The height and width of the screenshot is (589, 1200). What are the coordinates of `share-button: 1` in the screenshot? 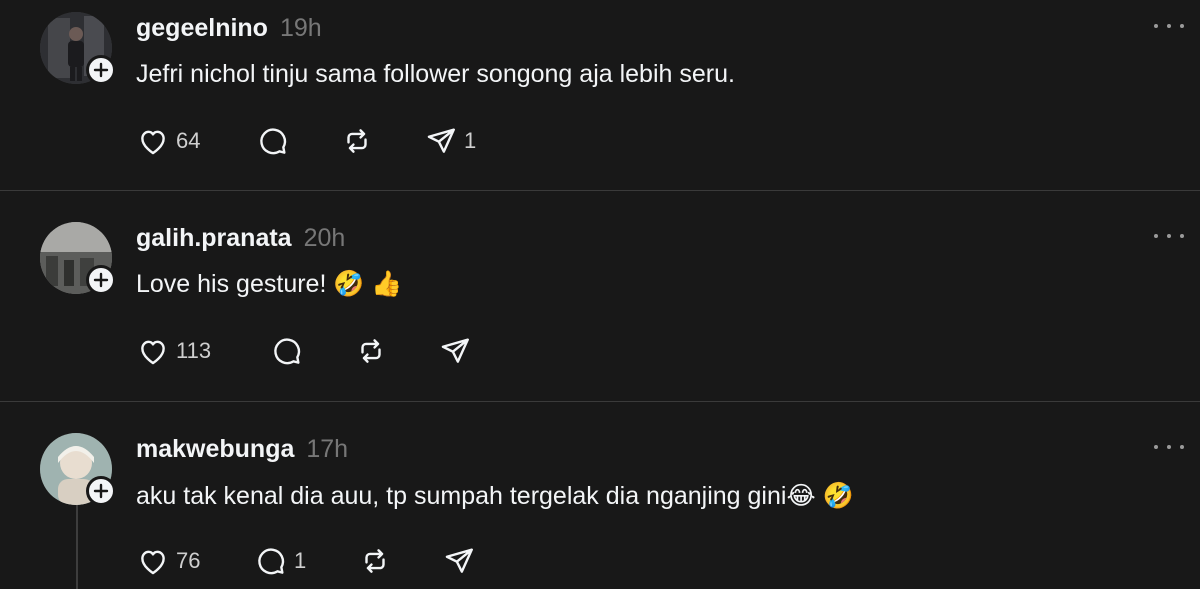 It's located at (450, 141).